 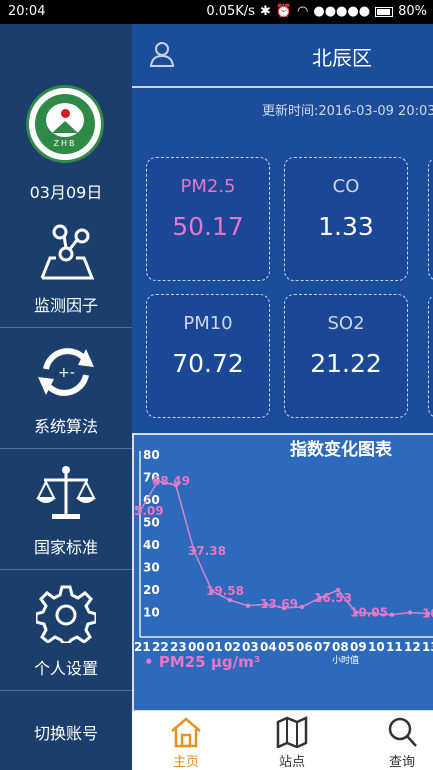 What do you see at coordinates (369, 612) in the screenshot?
I see `data-label: 10.05` at bounding box center [369, 612].